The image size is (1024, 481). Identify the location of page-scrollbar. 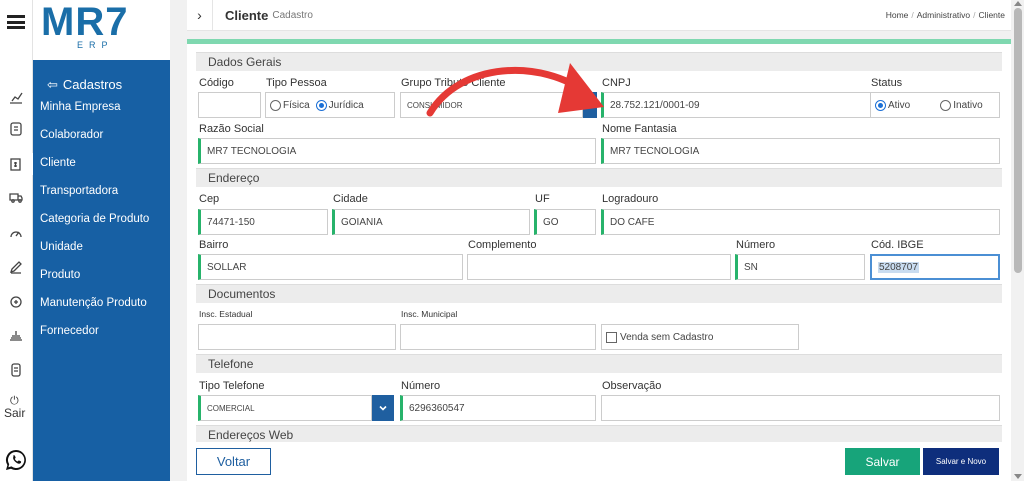
(1017, 240).